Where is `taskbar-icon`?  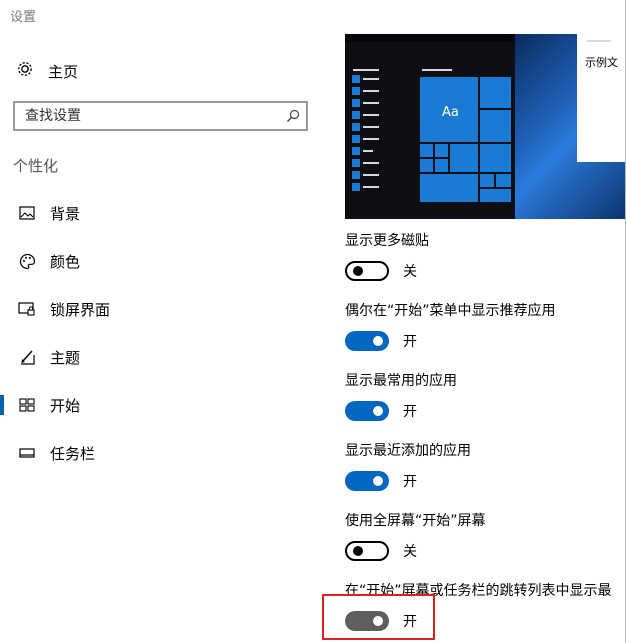
taskbar-icon is located at coordinates (27, 453).